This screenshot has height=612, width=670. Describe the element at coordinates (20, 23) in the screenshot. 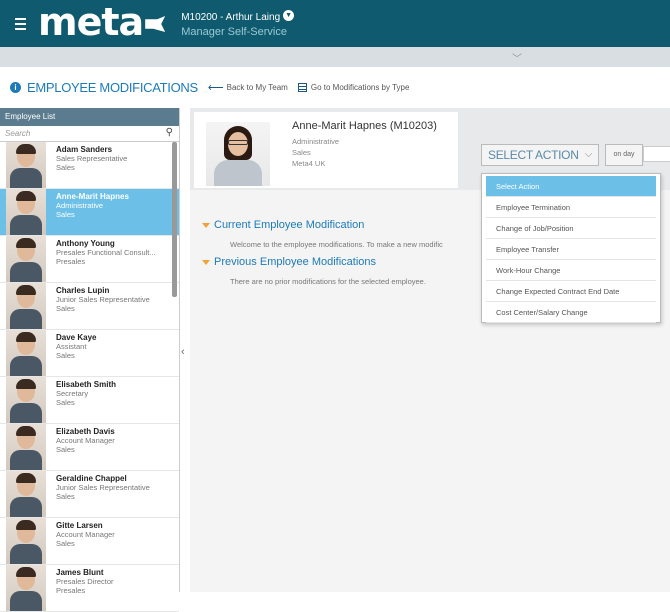

I see `menu-icon` at that location.